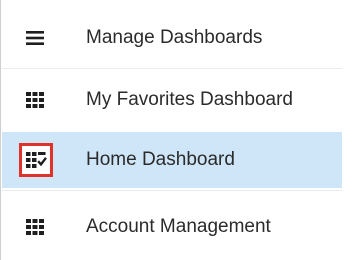 The height and width of the screenshot is (260, 364). I want to click on menu-item-label: Manage Dashboards, so click(174, 37).